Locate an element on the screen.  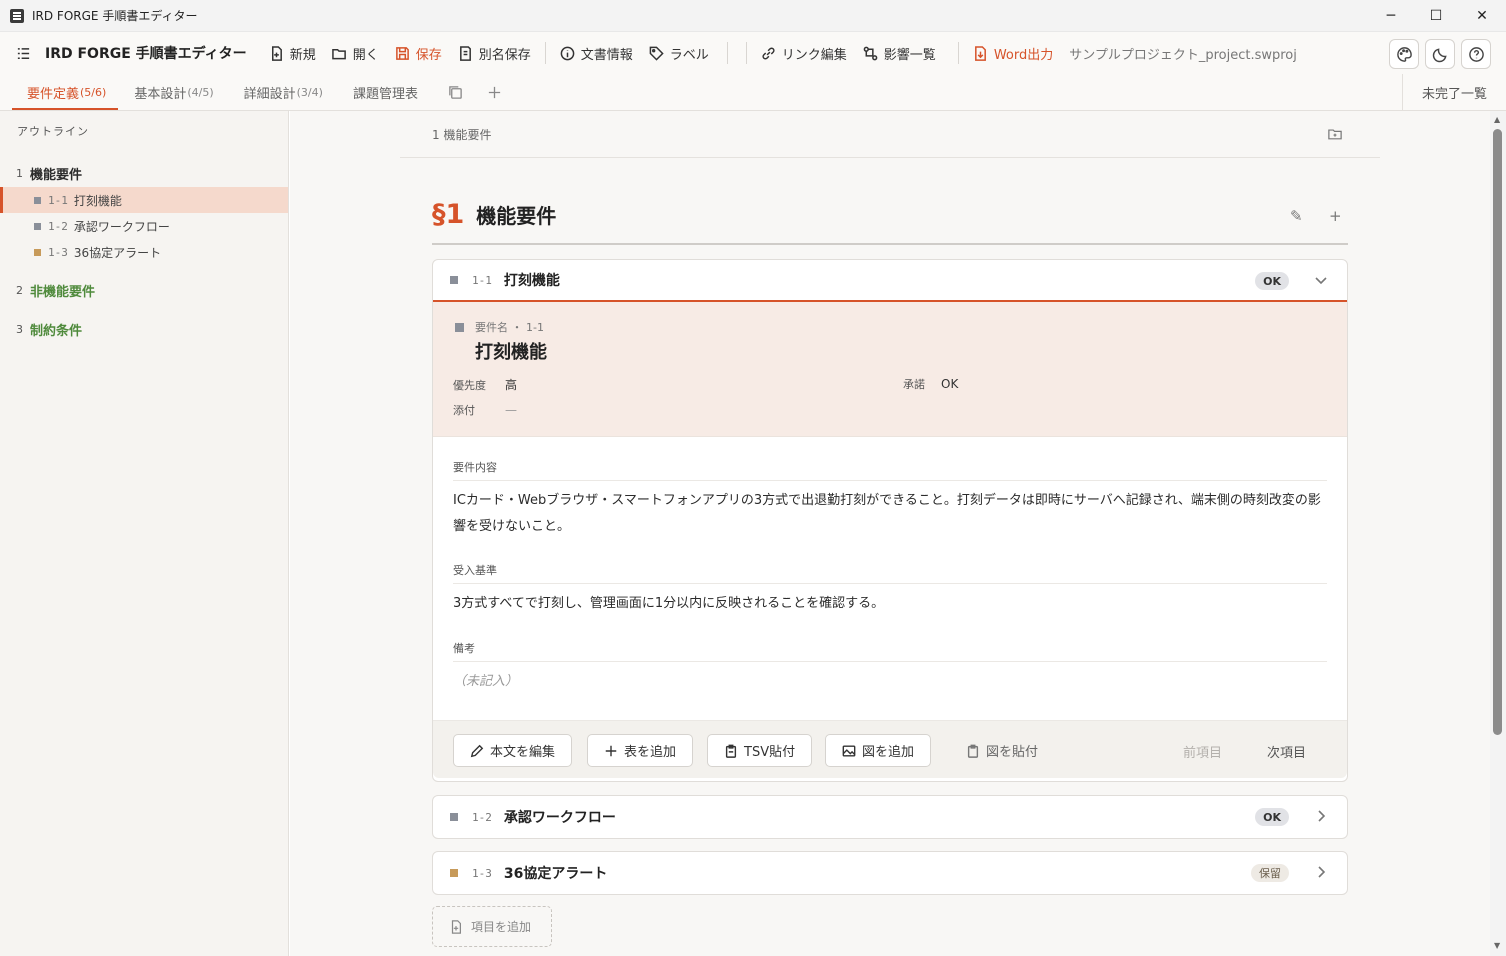
card-header: 1-2 承認ワークフロー OK is located at coordinates (890, 817).